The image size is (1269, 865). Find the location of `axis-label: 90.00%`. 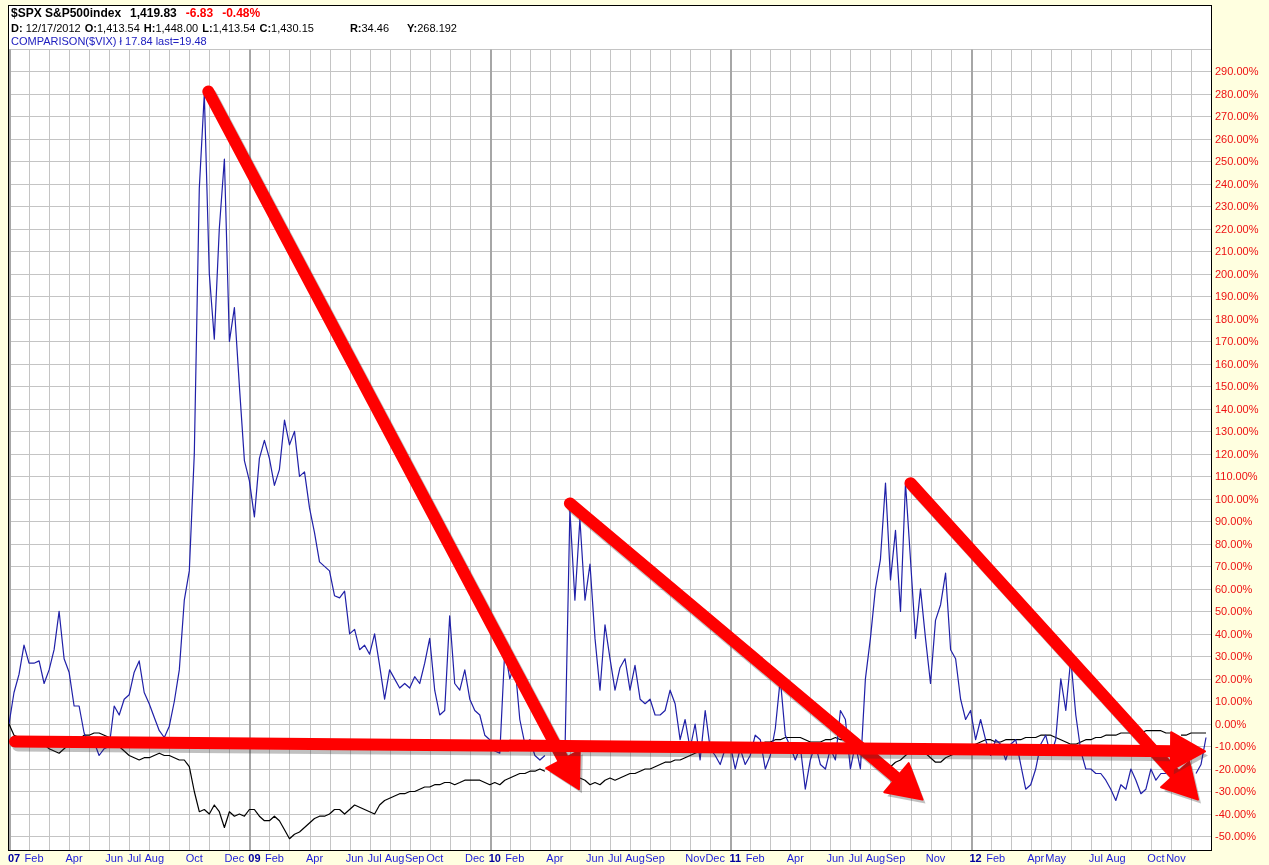

axis-label: 90.00% is located at coordinates (1234, 521).